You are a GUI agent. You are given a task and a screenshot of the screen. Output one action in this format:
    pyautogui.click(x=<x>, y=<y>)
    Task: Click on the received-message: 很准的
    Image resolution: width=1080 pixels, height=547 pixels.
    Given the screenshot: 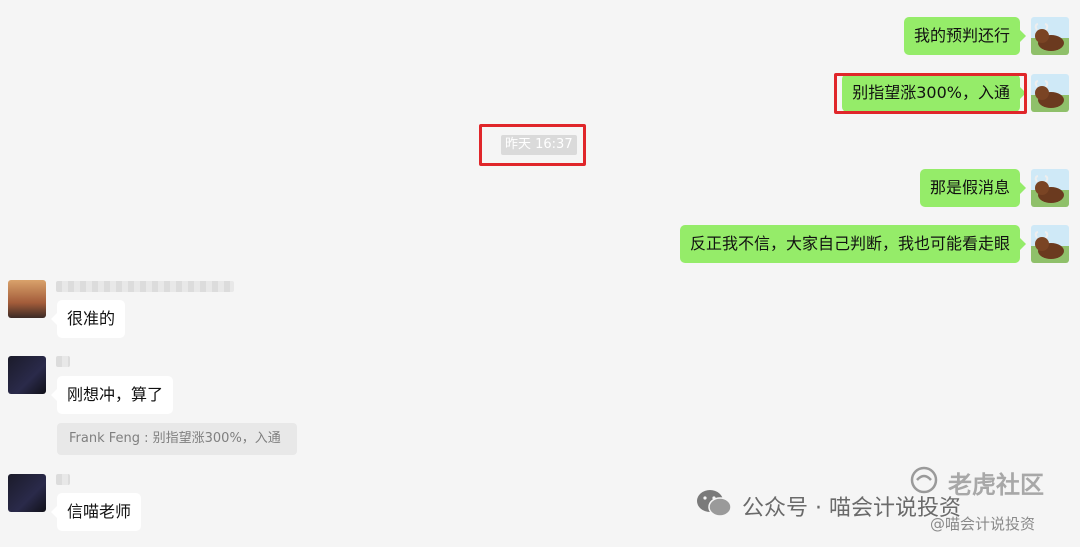 What is the action you would take?
    pyautogui.click(x=88, y=319)
    